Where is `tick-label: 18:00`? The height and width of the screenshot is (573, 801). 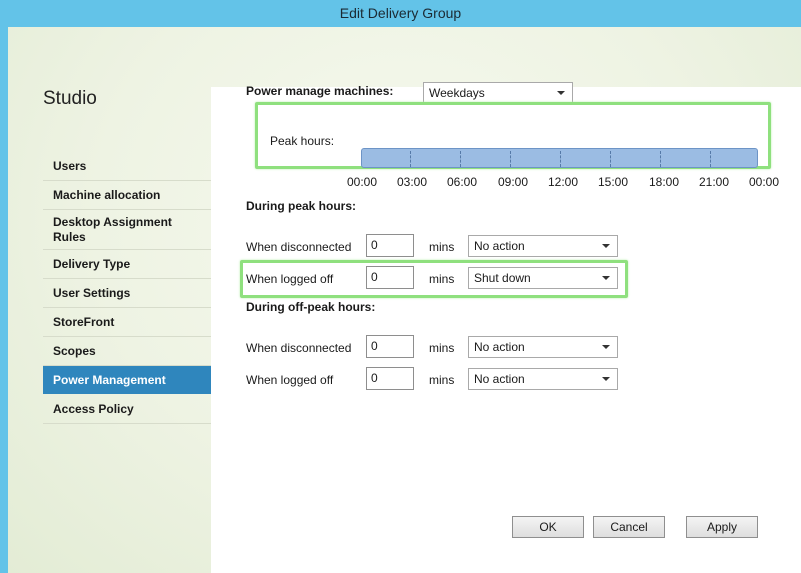
tick-label: 18:00 is located at coordinates (664, 182).